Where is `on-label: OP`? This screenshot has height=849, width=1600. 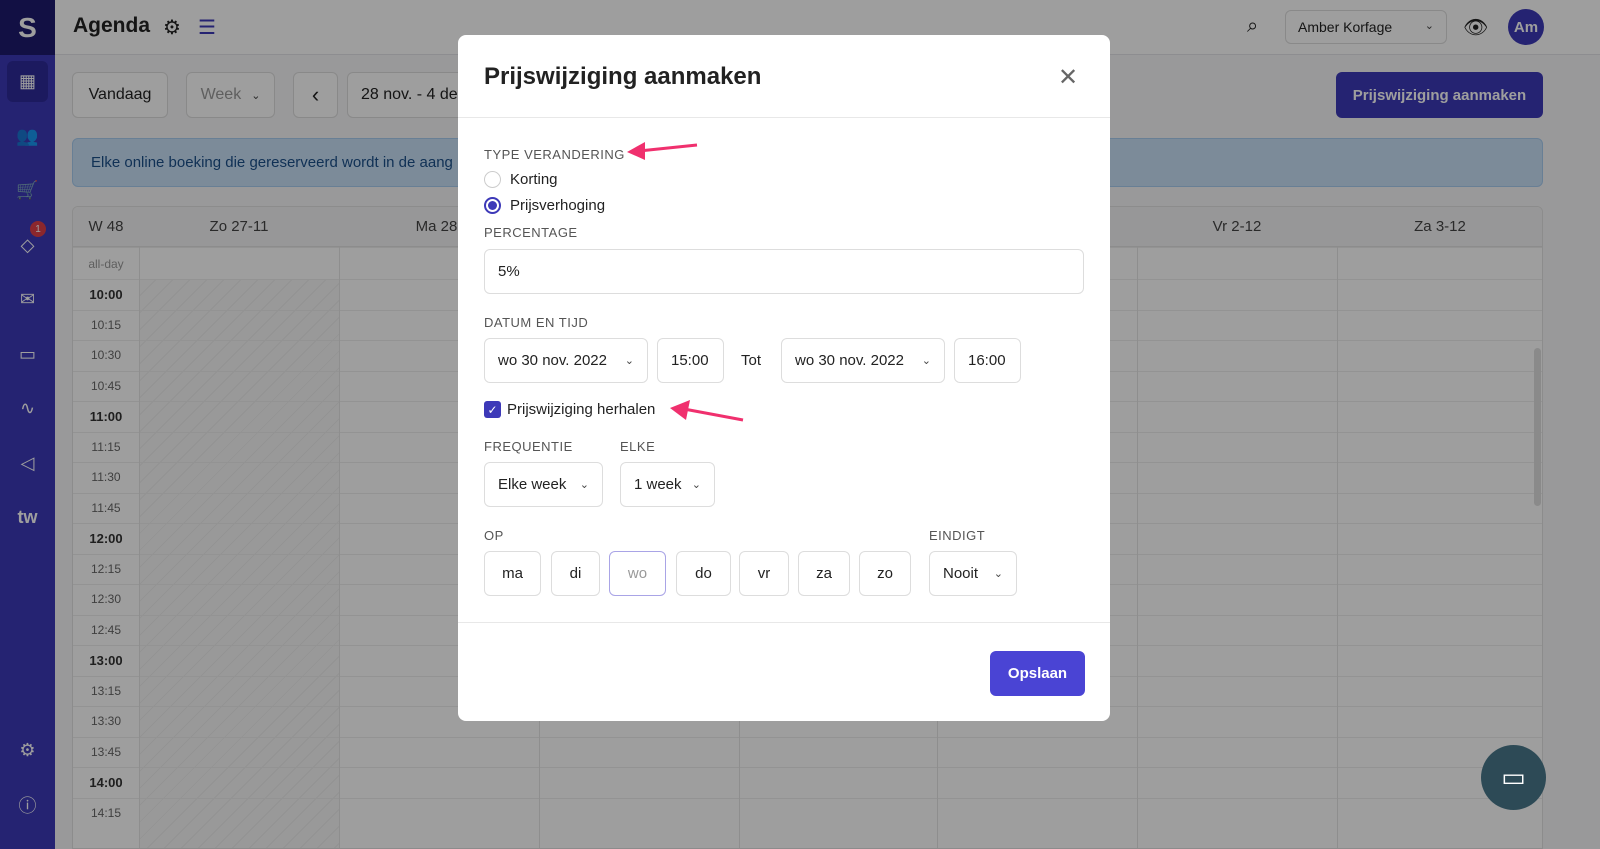
on-label: OP is located at coordinates (494, 535).